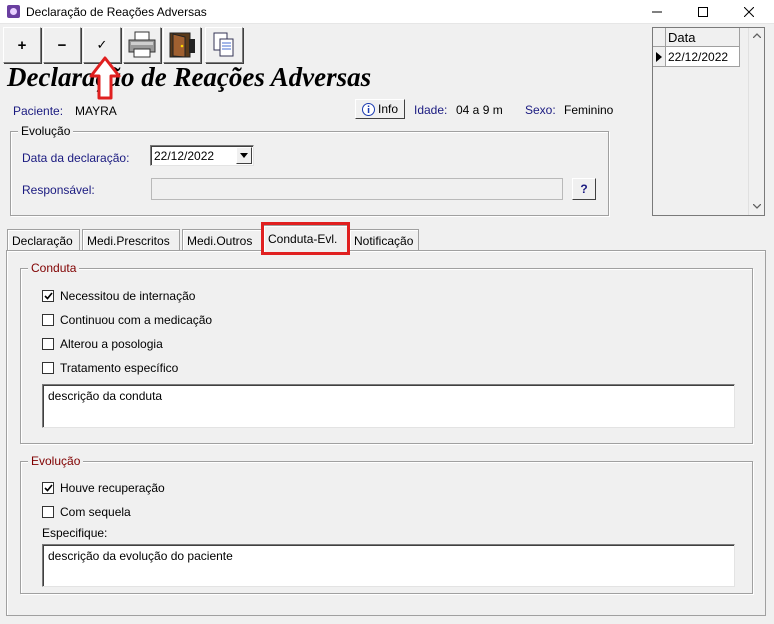 The height and width of the screenshot is (624, 774). What do you see at coordinates (116, 12) in the screenshot?
I see `window-title: Declaração de Reações Adversas` at bounding box center [116, 12].